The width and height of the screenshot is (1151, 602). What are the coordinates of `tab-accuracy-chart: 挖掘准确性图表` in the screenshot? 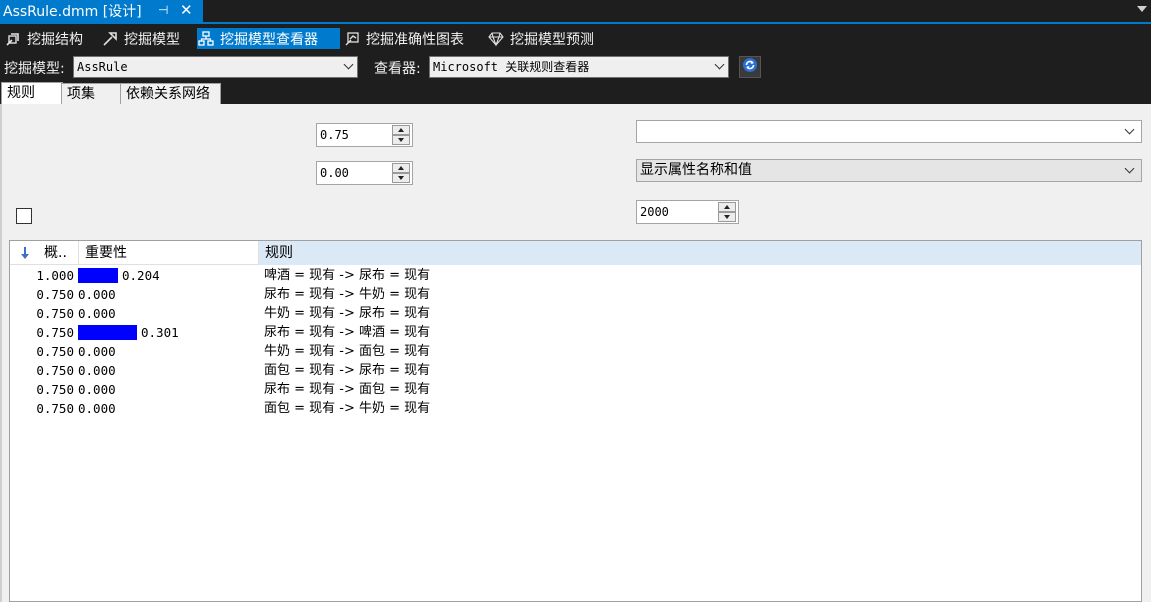 It's located at (403, 38).